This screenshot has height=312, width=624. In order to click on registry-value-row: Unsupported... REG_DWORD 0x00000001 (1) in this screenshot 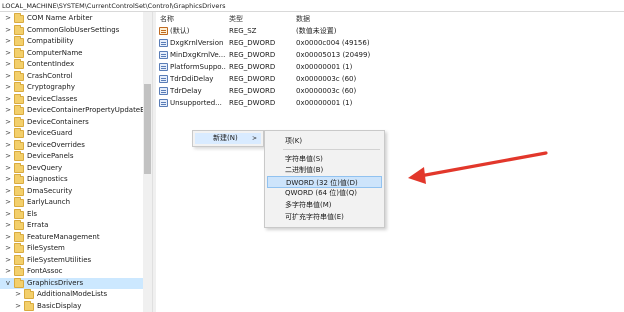, I will do `click(390, 103)`.